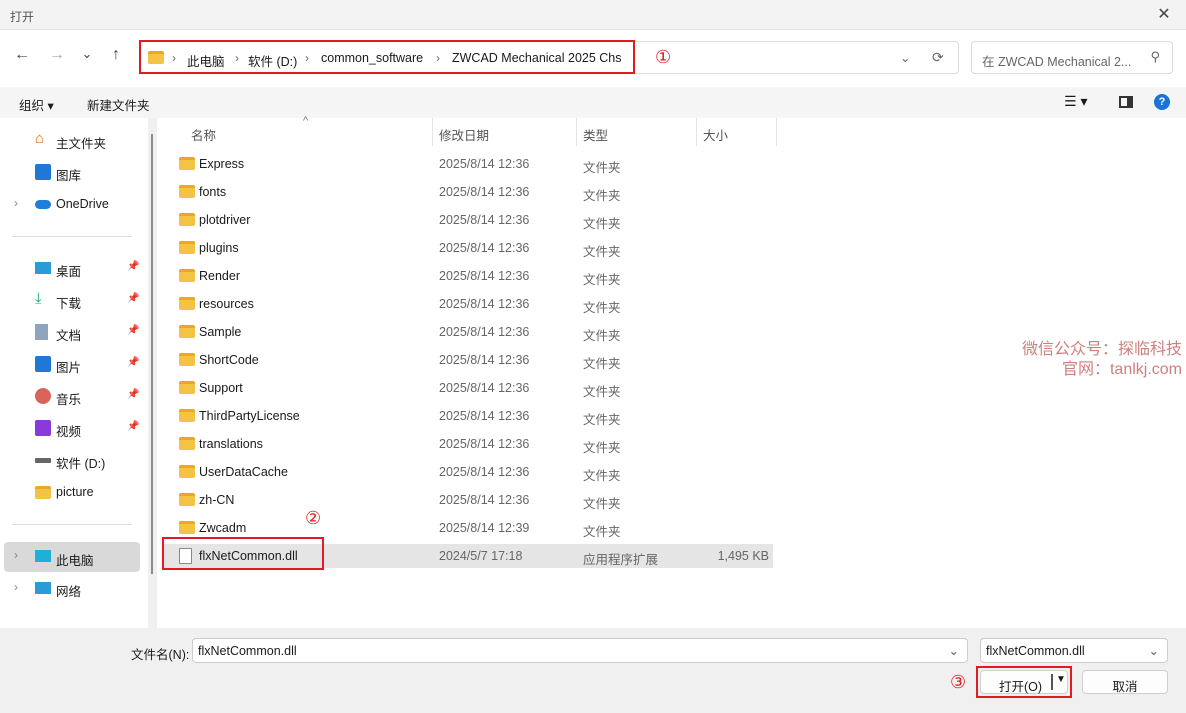 The height and width of the screenshot is (713, 1186). What do you see at coordinates (43, 428) in the screenshot?
I see `video-icon` at bounding box center [43, 428].